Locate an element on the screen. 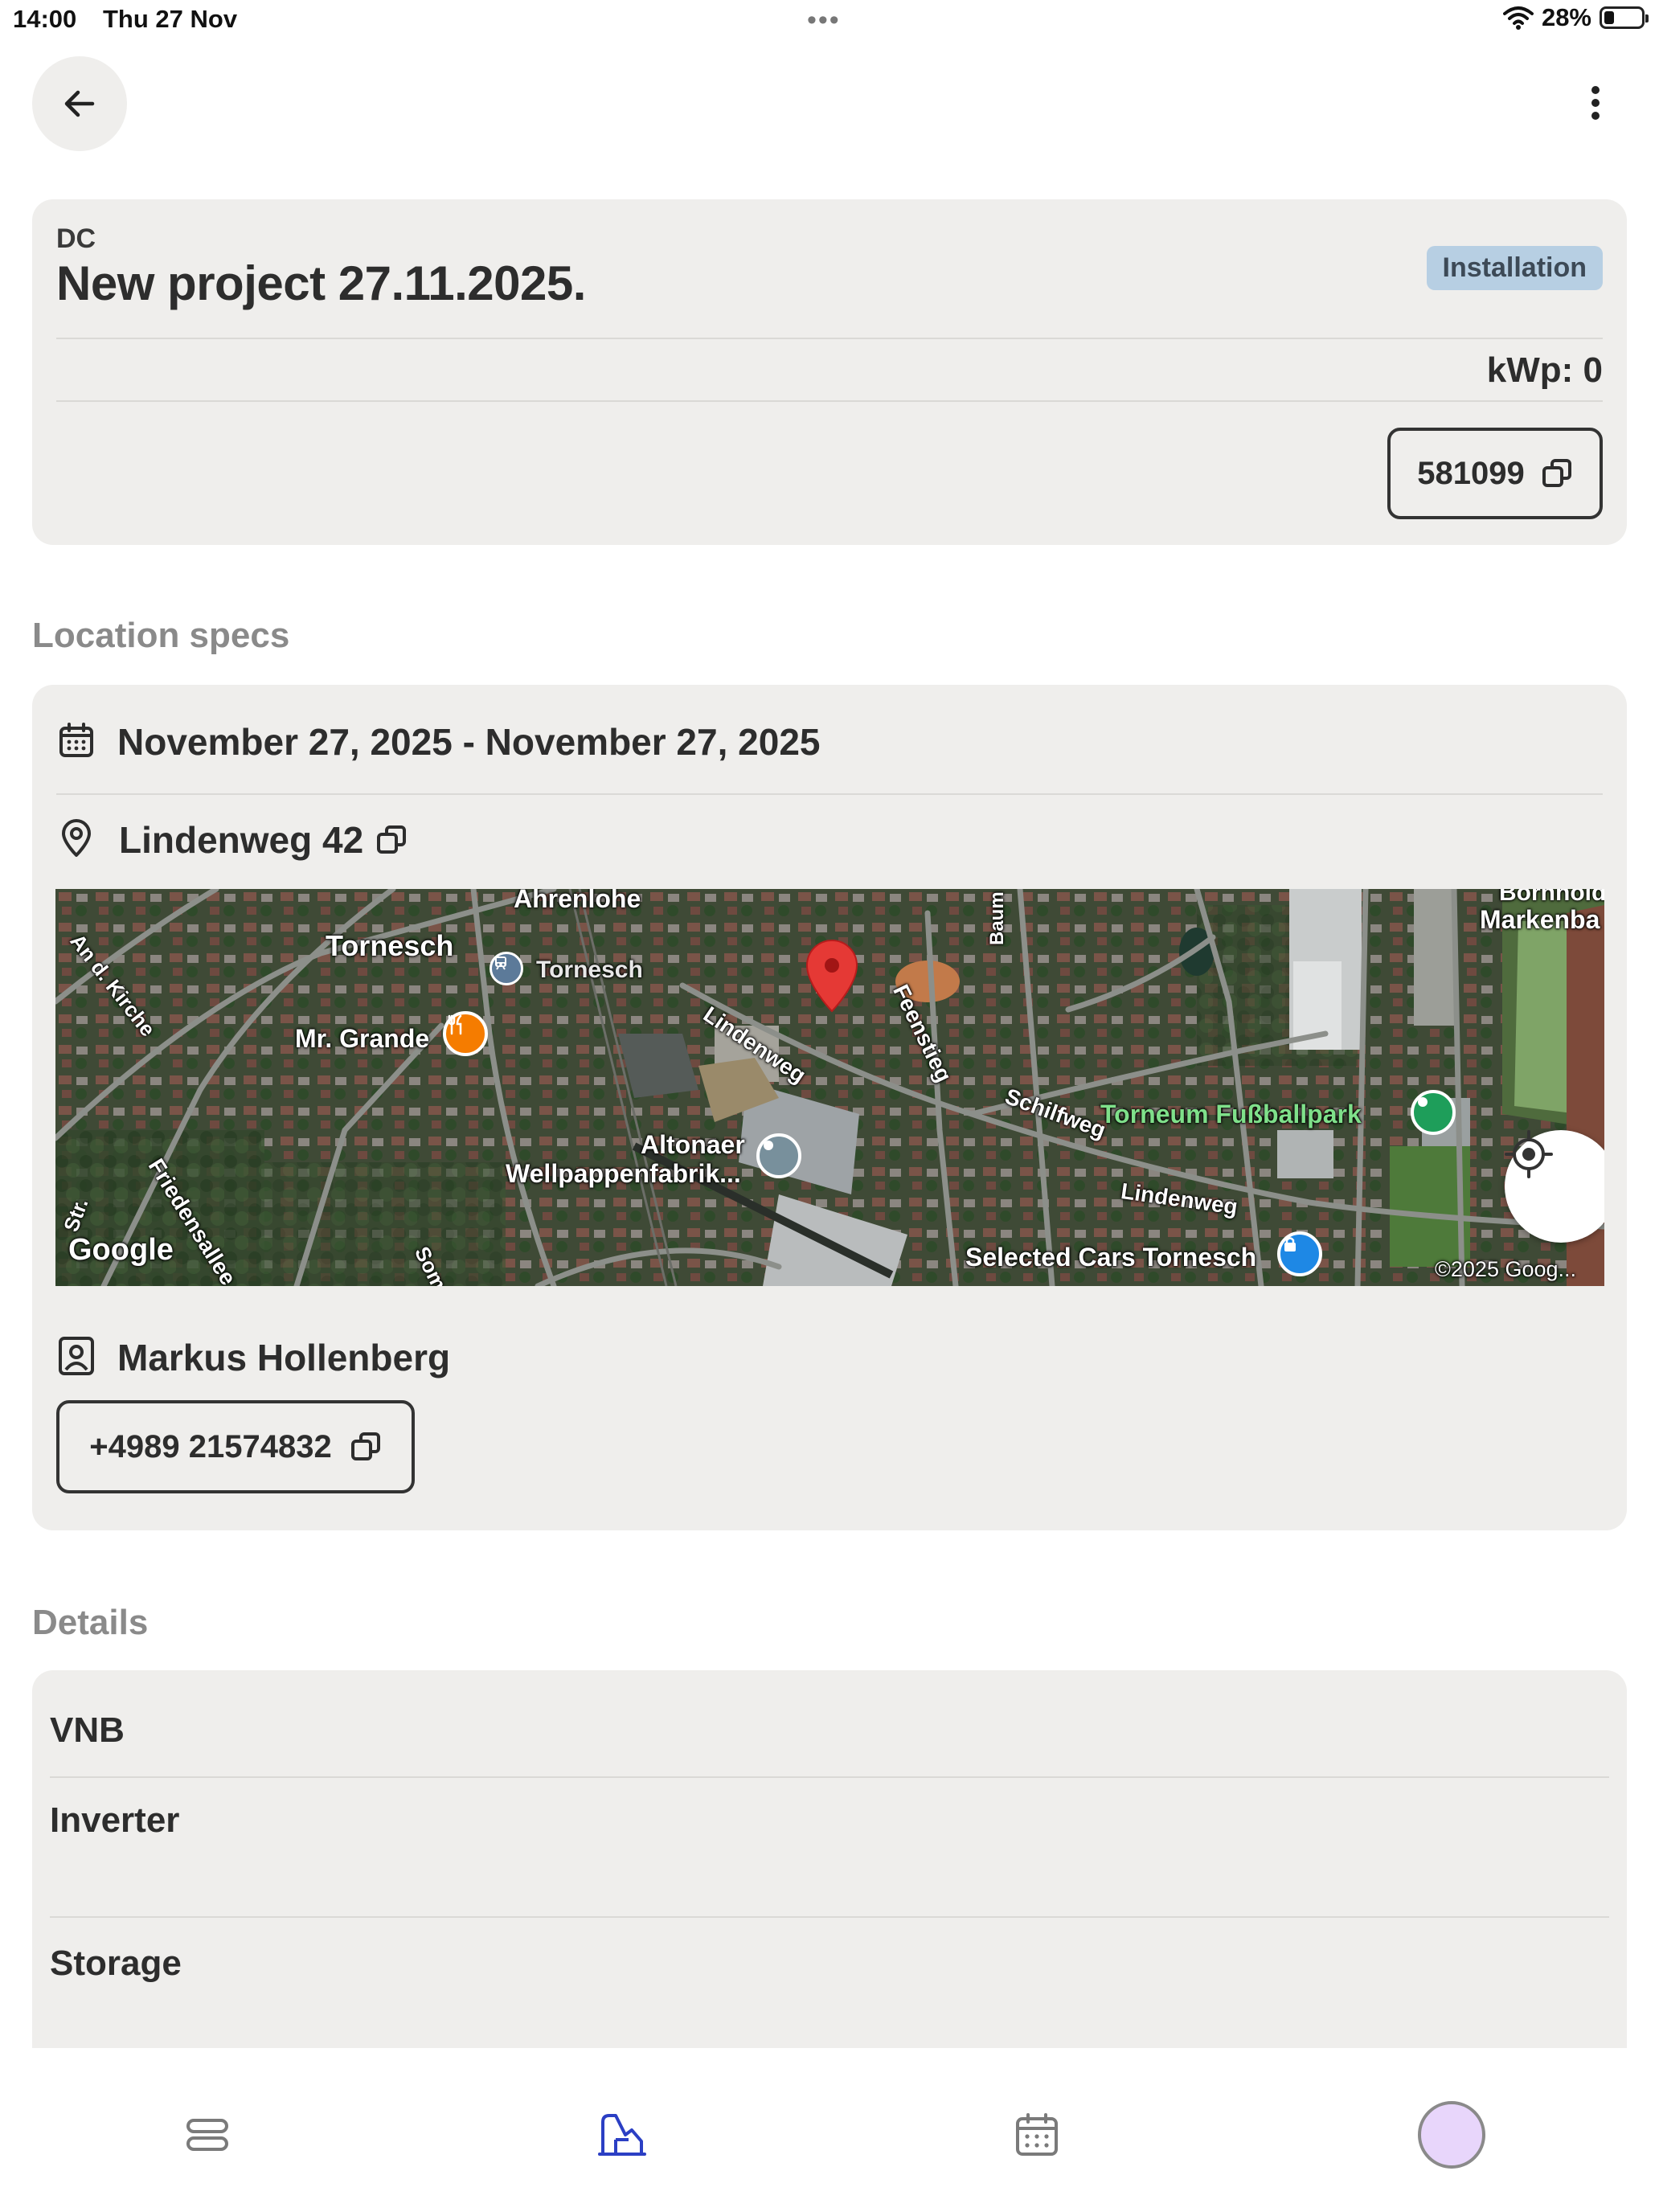 The image size is (1659, 2212). section-title-location: Location specs is located at coordinates (161, 635).